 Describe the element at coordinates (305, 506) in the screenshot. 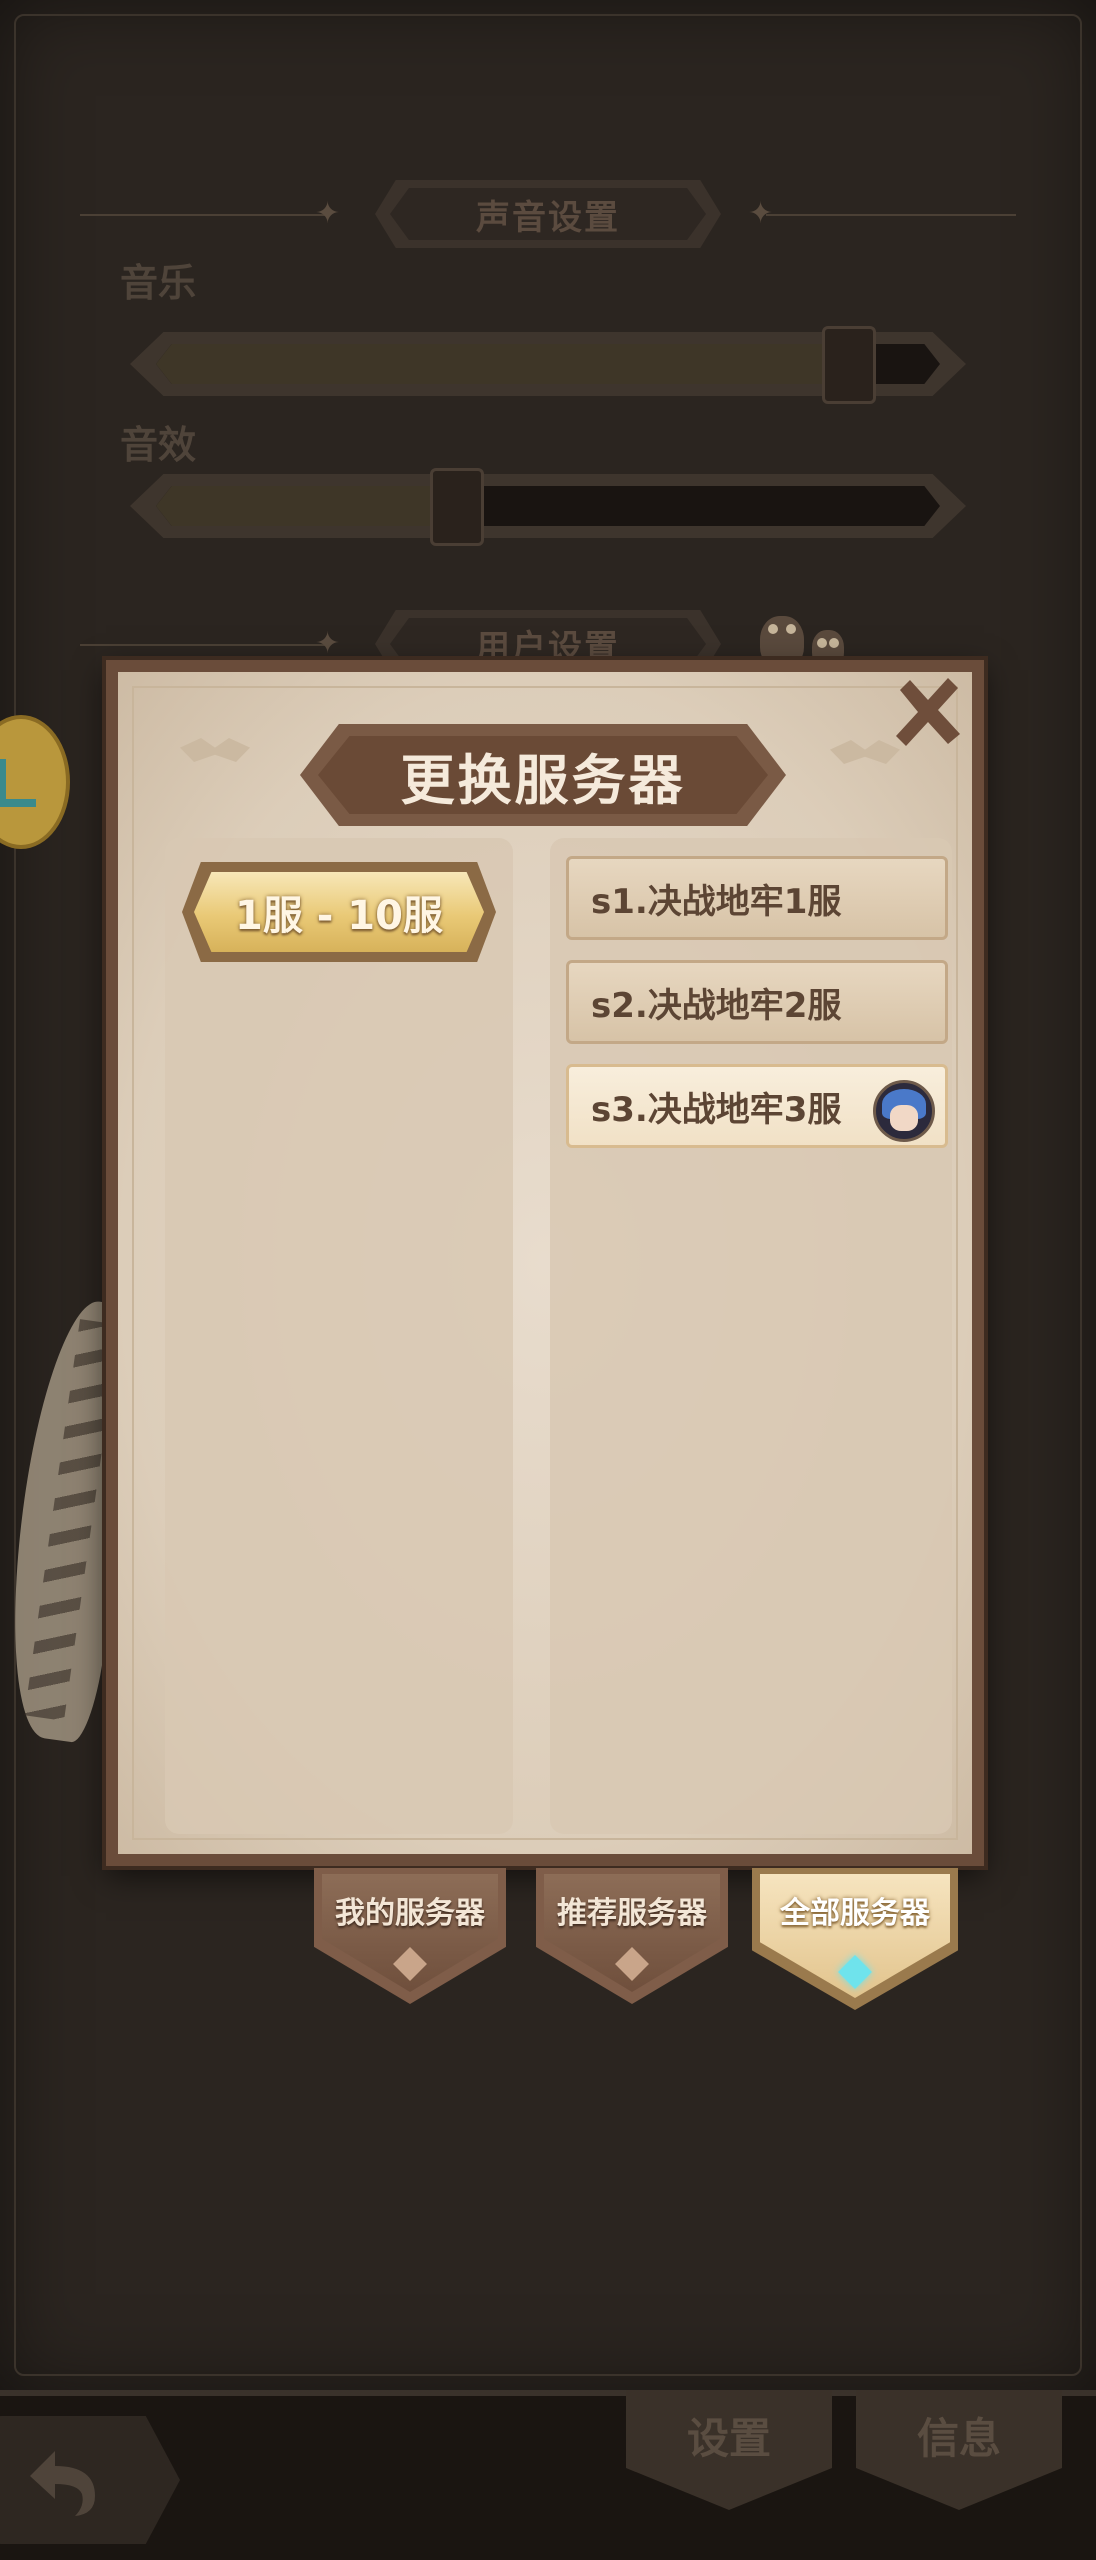

I see `sfx-volume-fill` at that location.